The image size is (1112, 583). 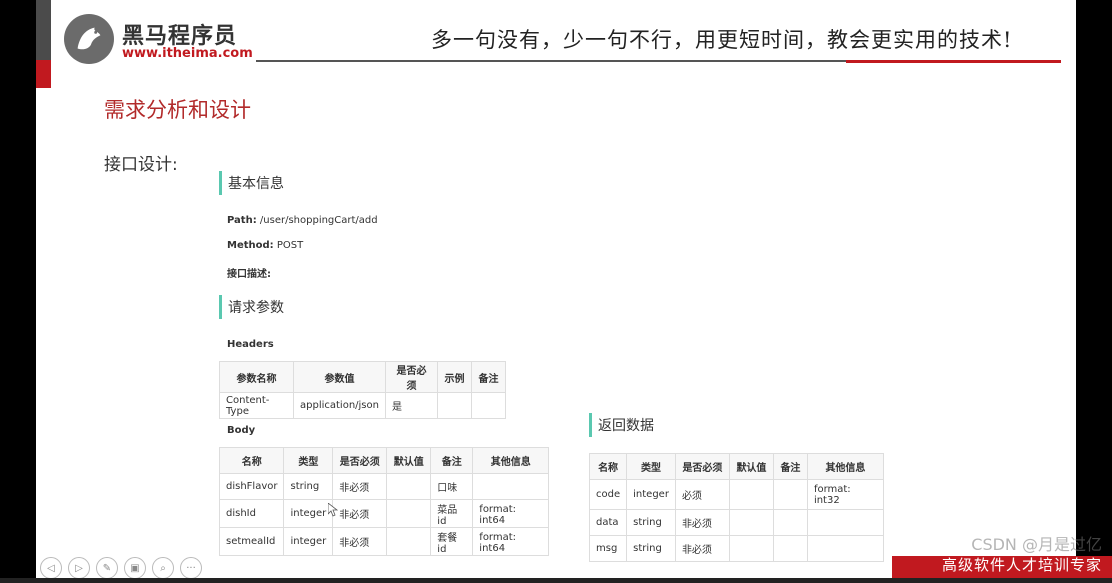 I want to click on desc-label: 接口描述:, so click(x=249, y=274).